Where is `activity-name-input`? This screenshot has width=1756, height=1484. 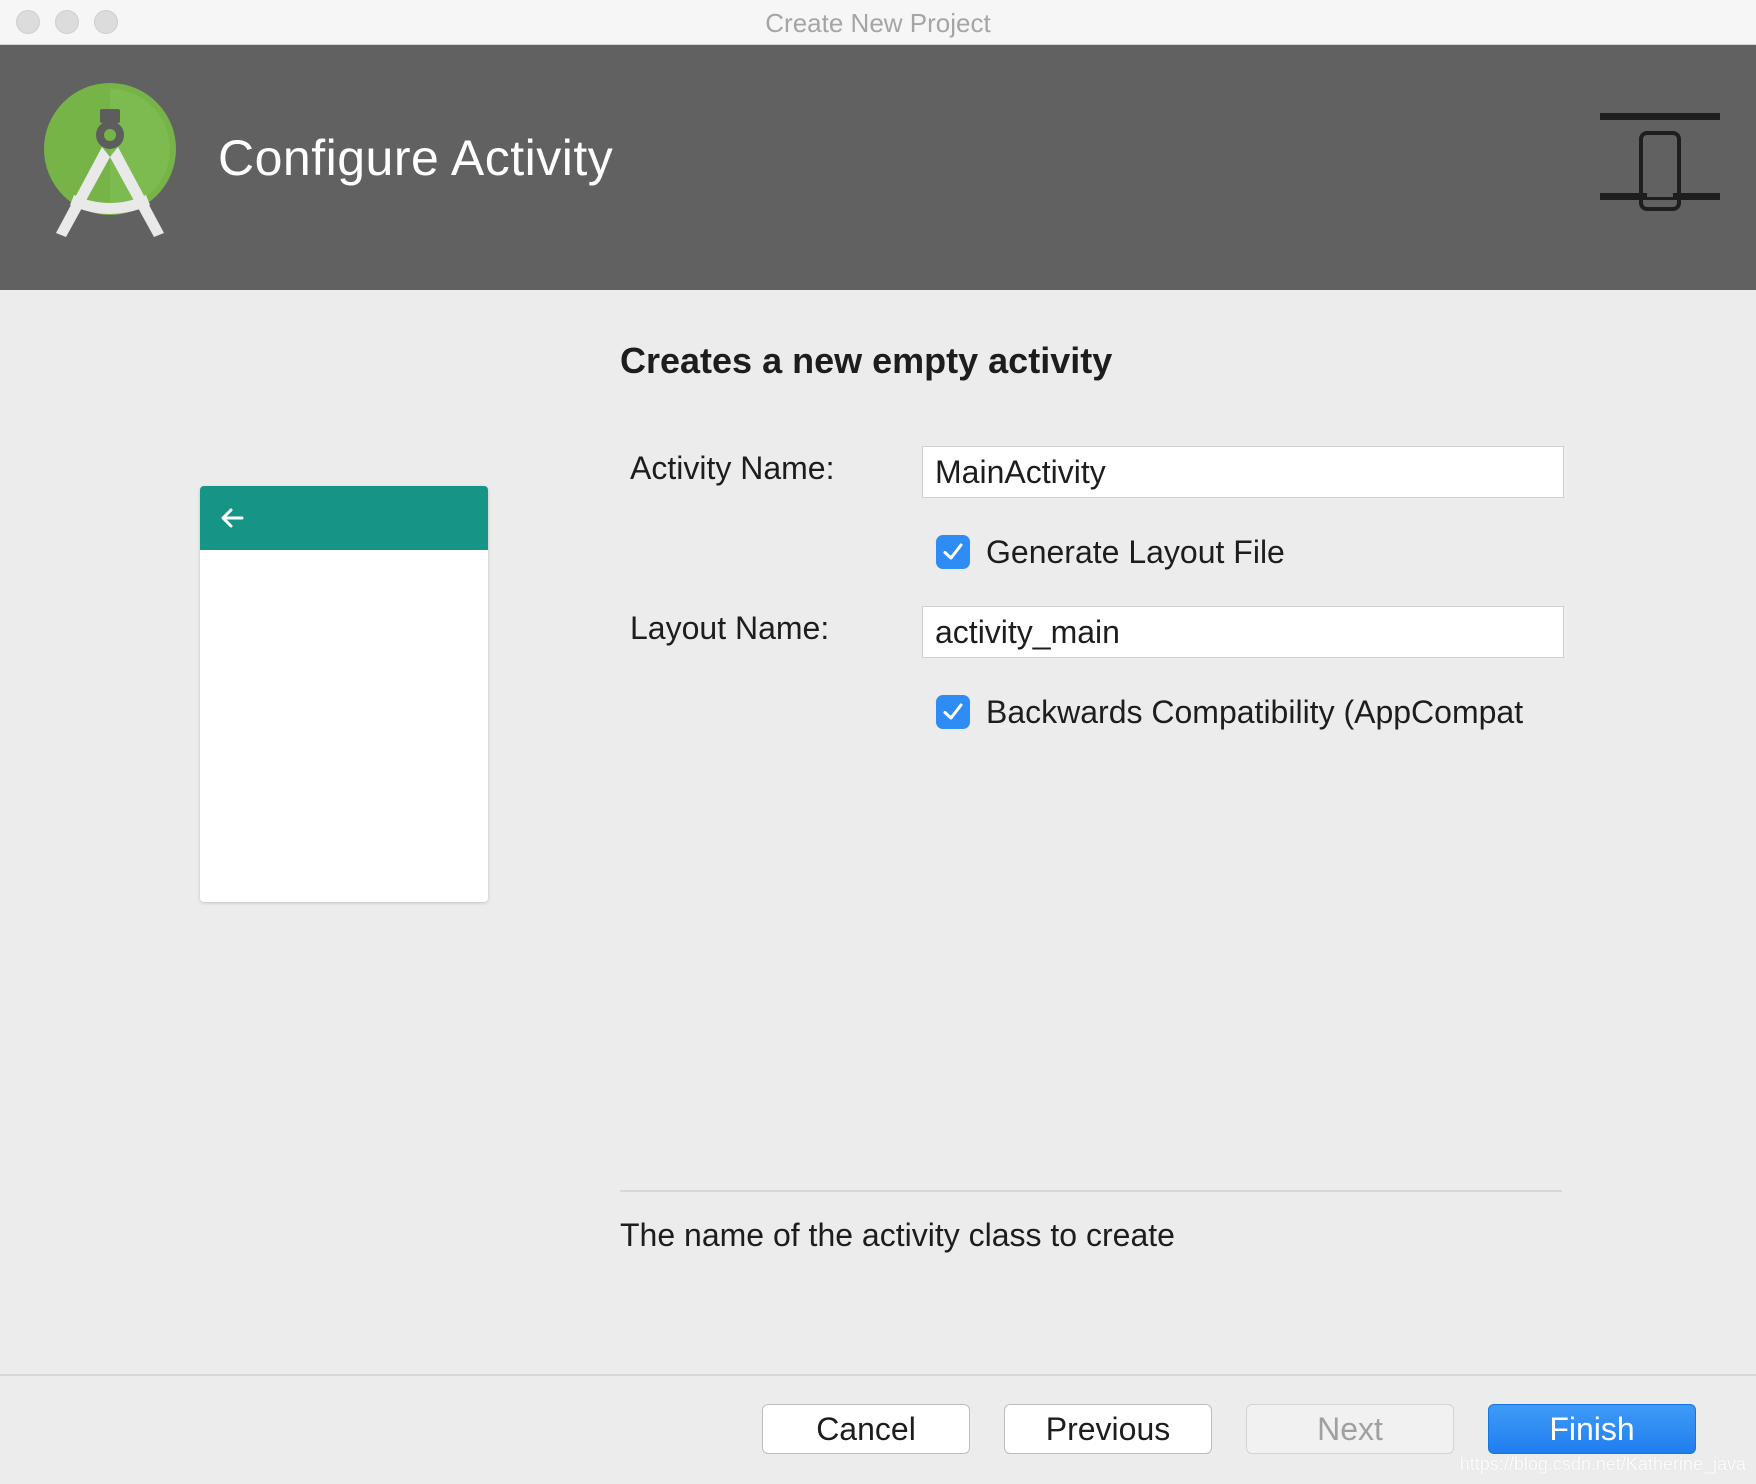
activity-name-input is located at coordinates (1243, 472).